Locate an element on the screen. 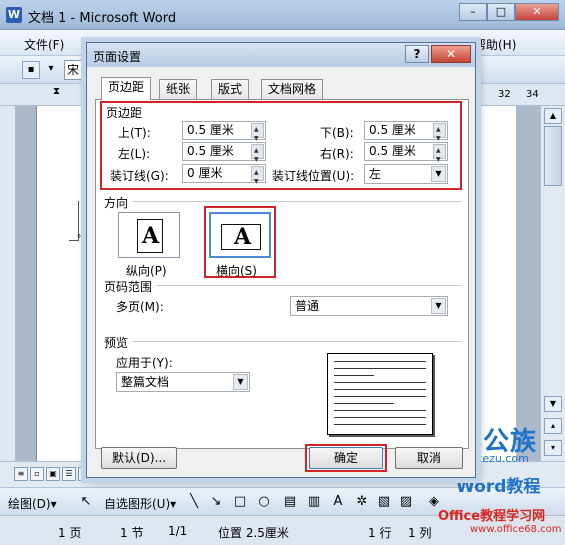 This screenshot has height=545, width=565. left-margin-spinner-icon is located at coordinates (257, 155).